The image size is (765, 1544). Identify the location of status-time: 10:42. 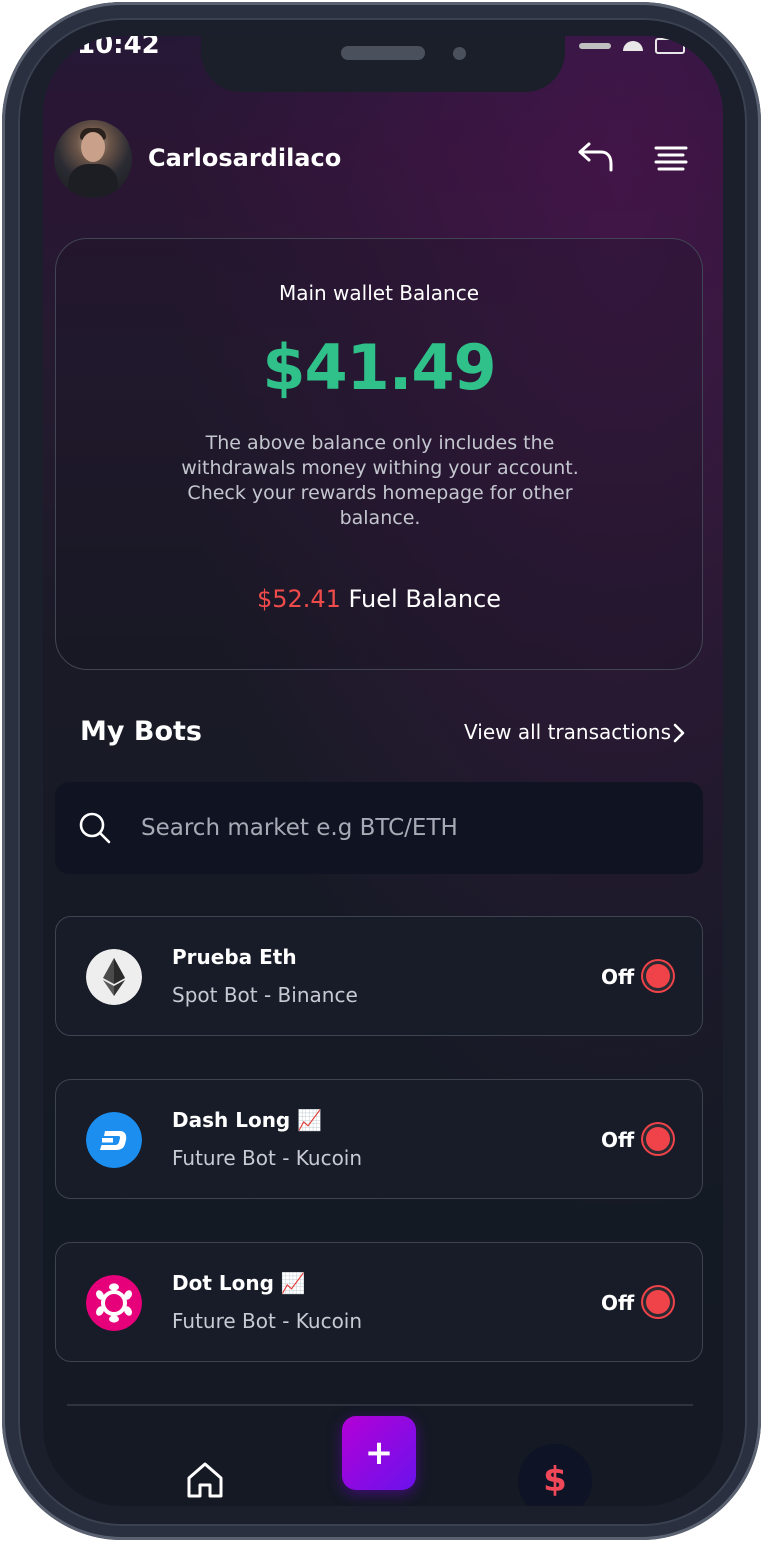
(118, 48).